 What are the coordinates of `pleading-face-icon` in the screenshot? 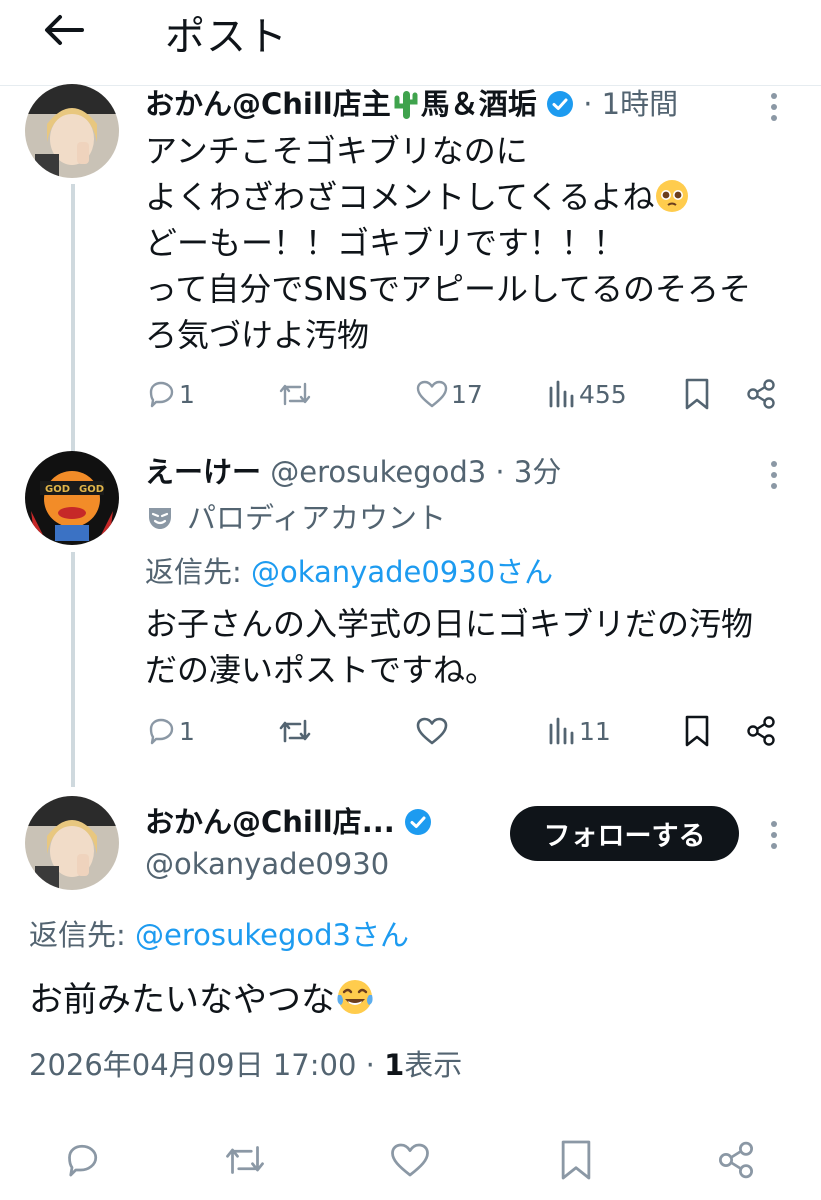 It's located at (672, 196).